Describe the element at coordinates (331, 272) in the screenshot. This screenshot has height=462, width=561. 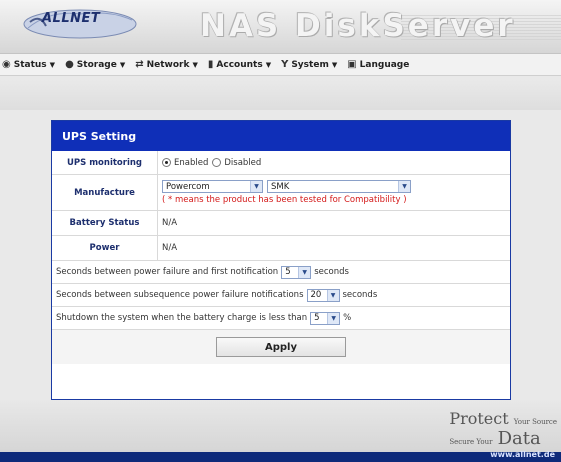
I see `notify-first-unit: seconds` at that location.